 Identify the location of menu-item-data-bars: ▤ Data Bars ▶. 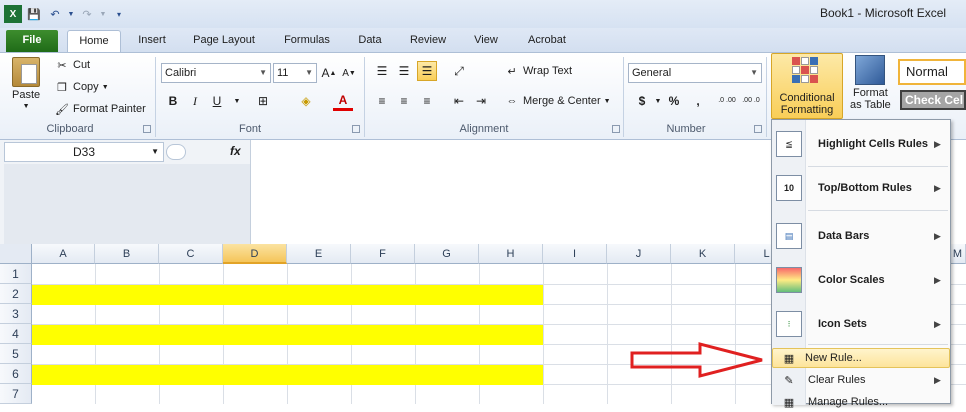
(861, 236).